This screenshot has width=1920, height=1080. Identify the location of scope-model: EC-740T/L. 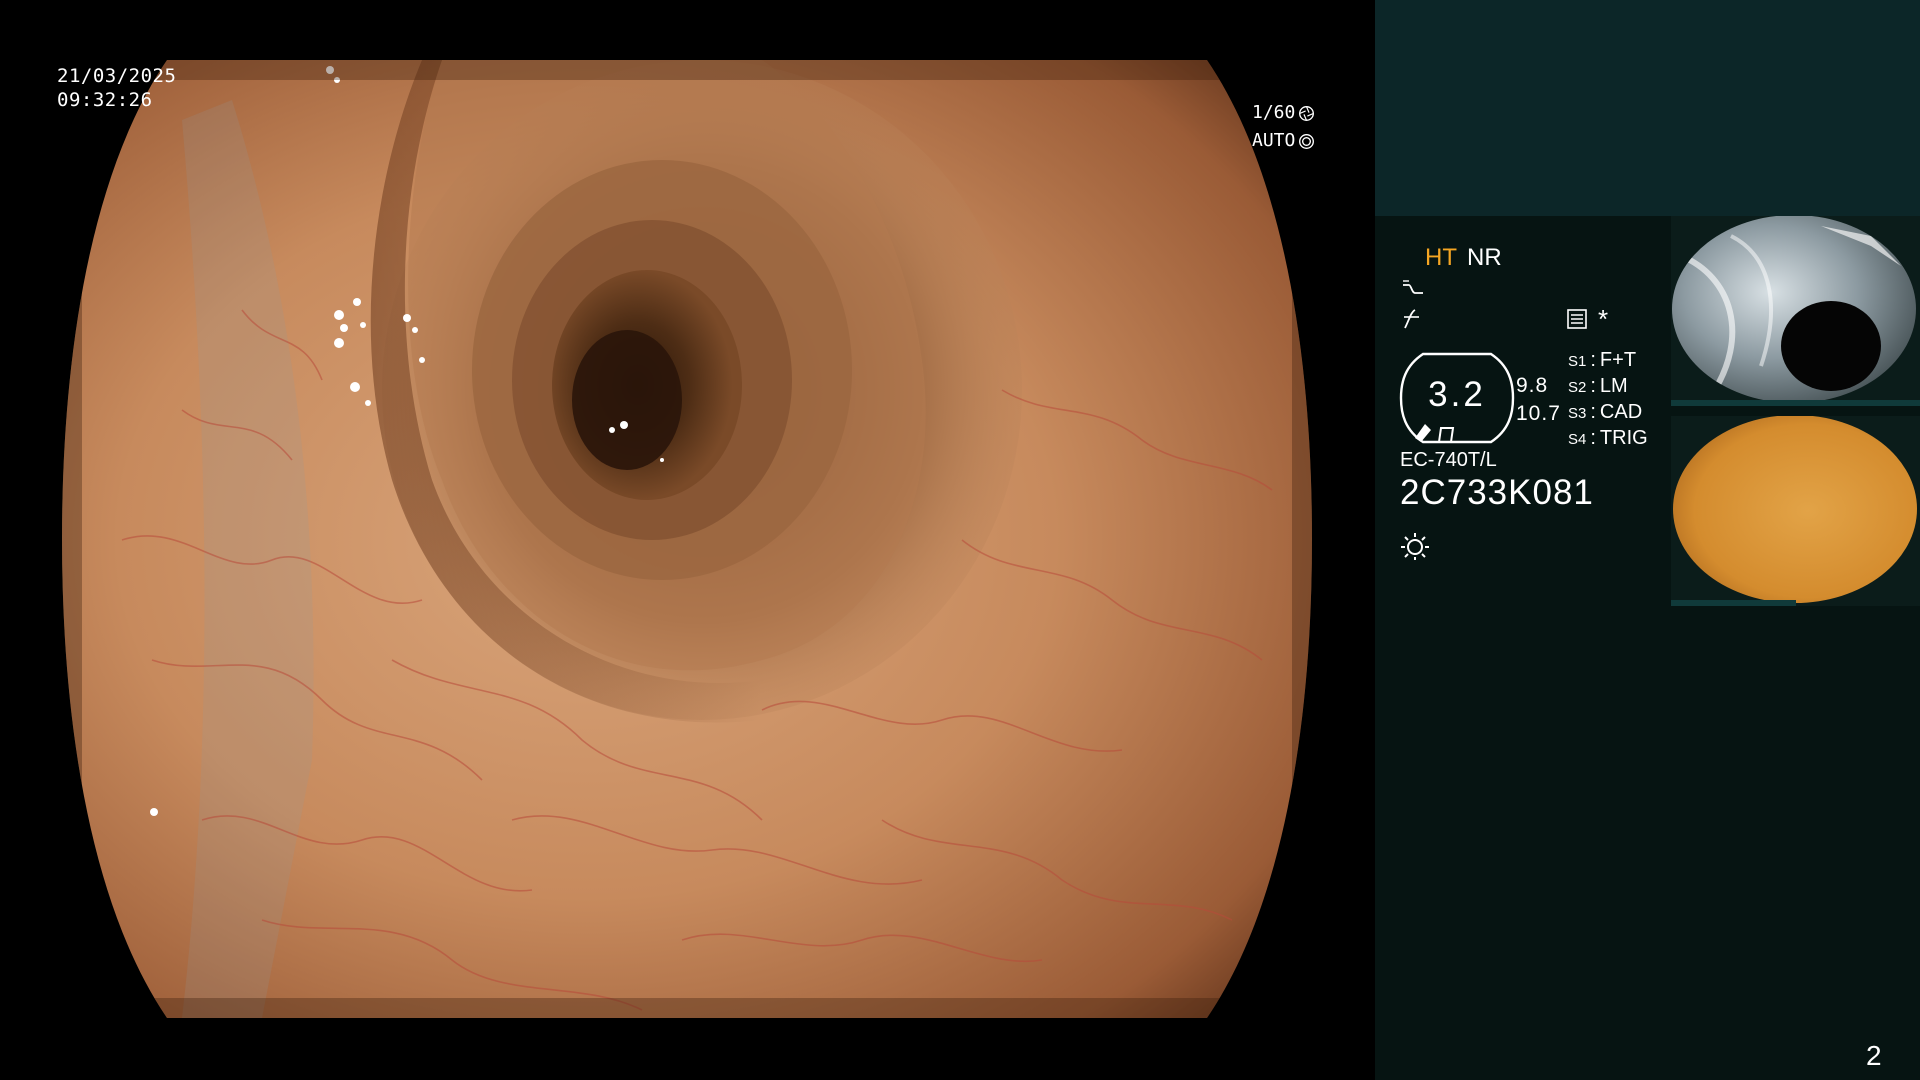
(1448, 460).